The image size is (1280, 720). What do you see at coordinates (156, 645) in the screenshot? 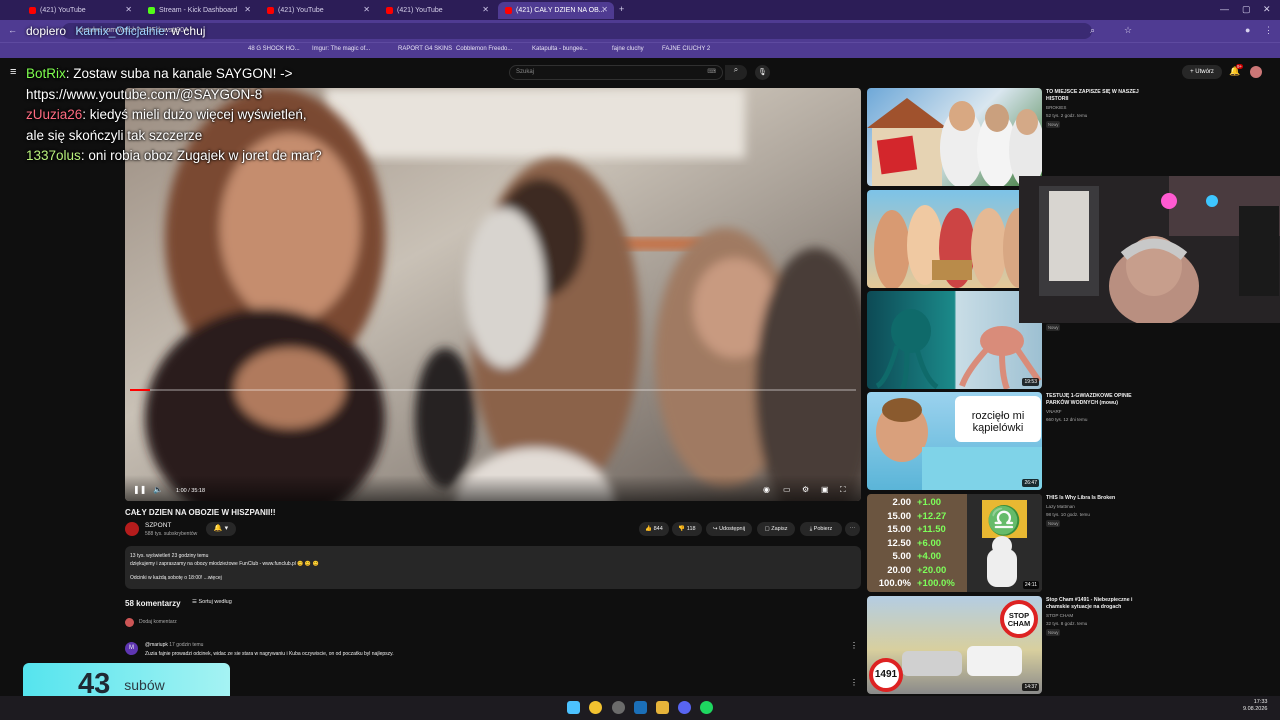
I see `comment-user: @mariupk` at bounding box center [156, 645].